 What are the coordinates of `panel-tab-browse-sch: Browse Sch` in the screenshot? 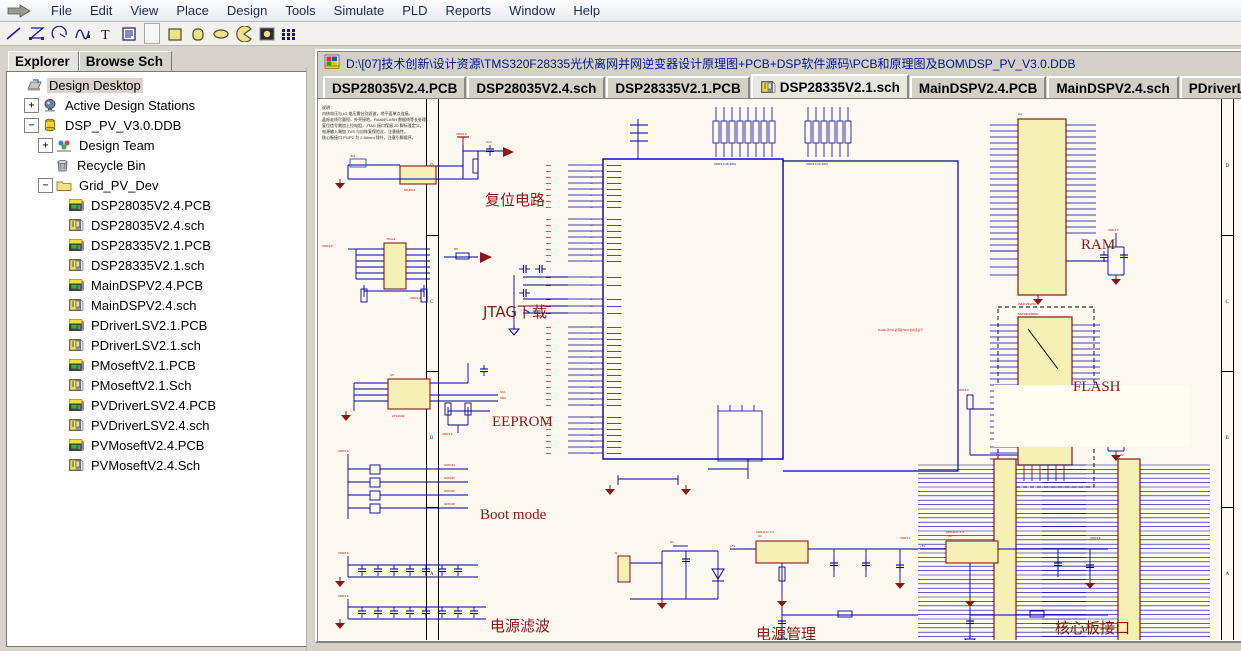 It's located at (125, 61).